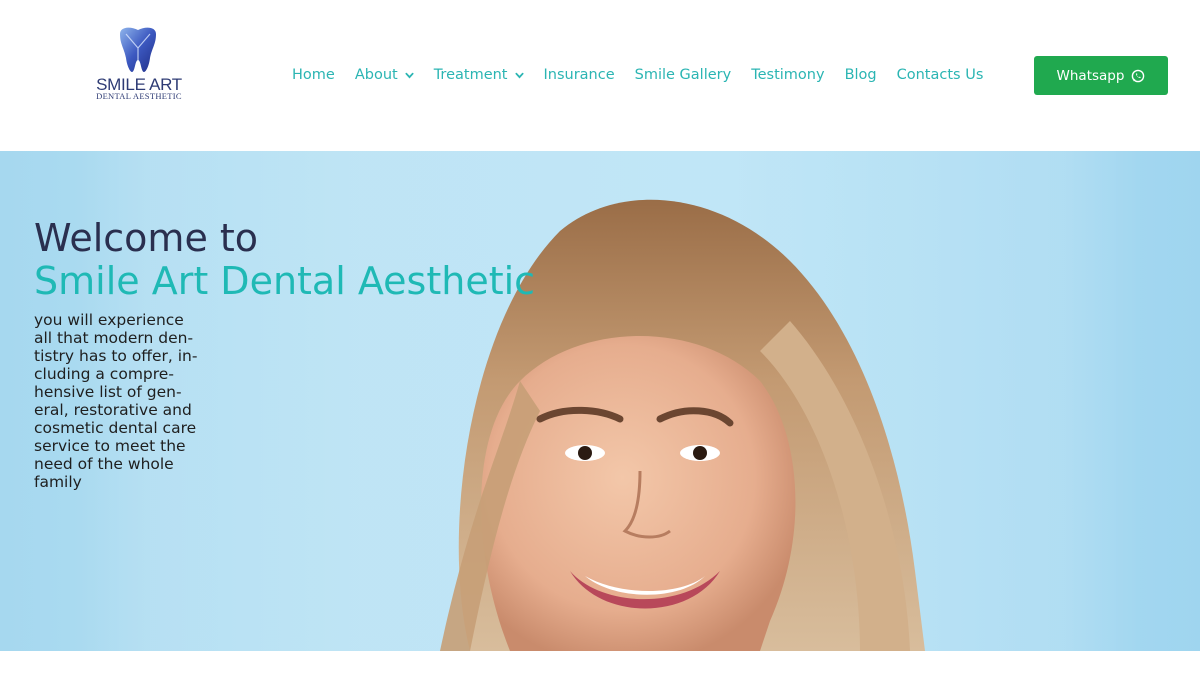  I want to click on tooth-logo-icon, so click(138, 50).